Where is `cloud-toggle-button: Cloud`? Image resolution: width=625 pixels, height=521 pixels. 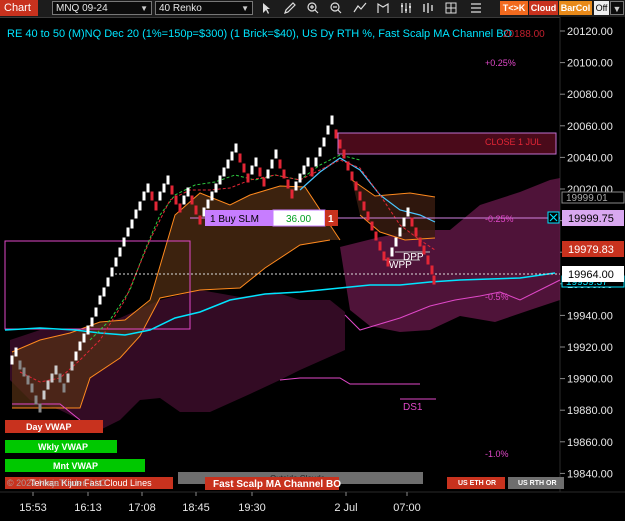
cloud-toggle-button: Cloud is located at coordinates (543, 8).